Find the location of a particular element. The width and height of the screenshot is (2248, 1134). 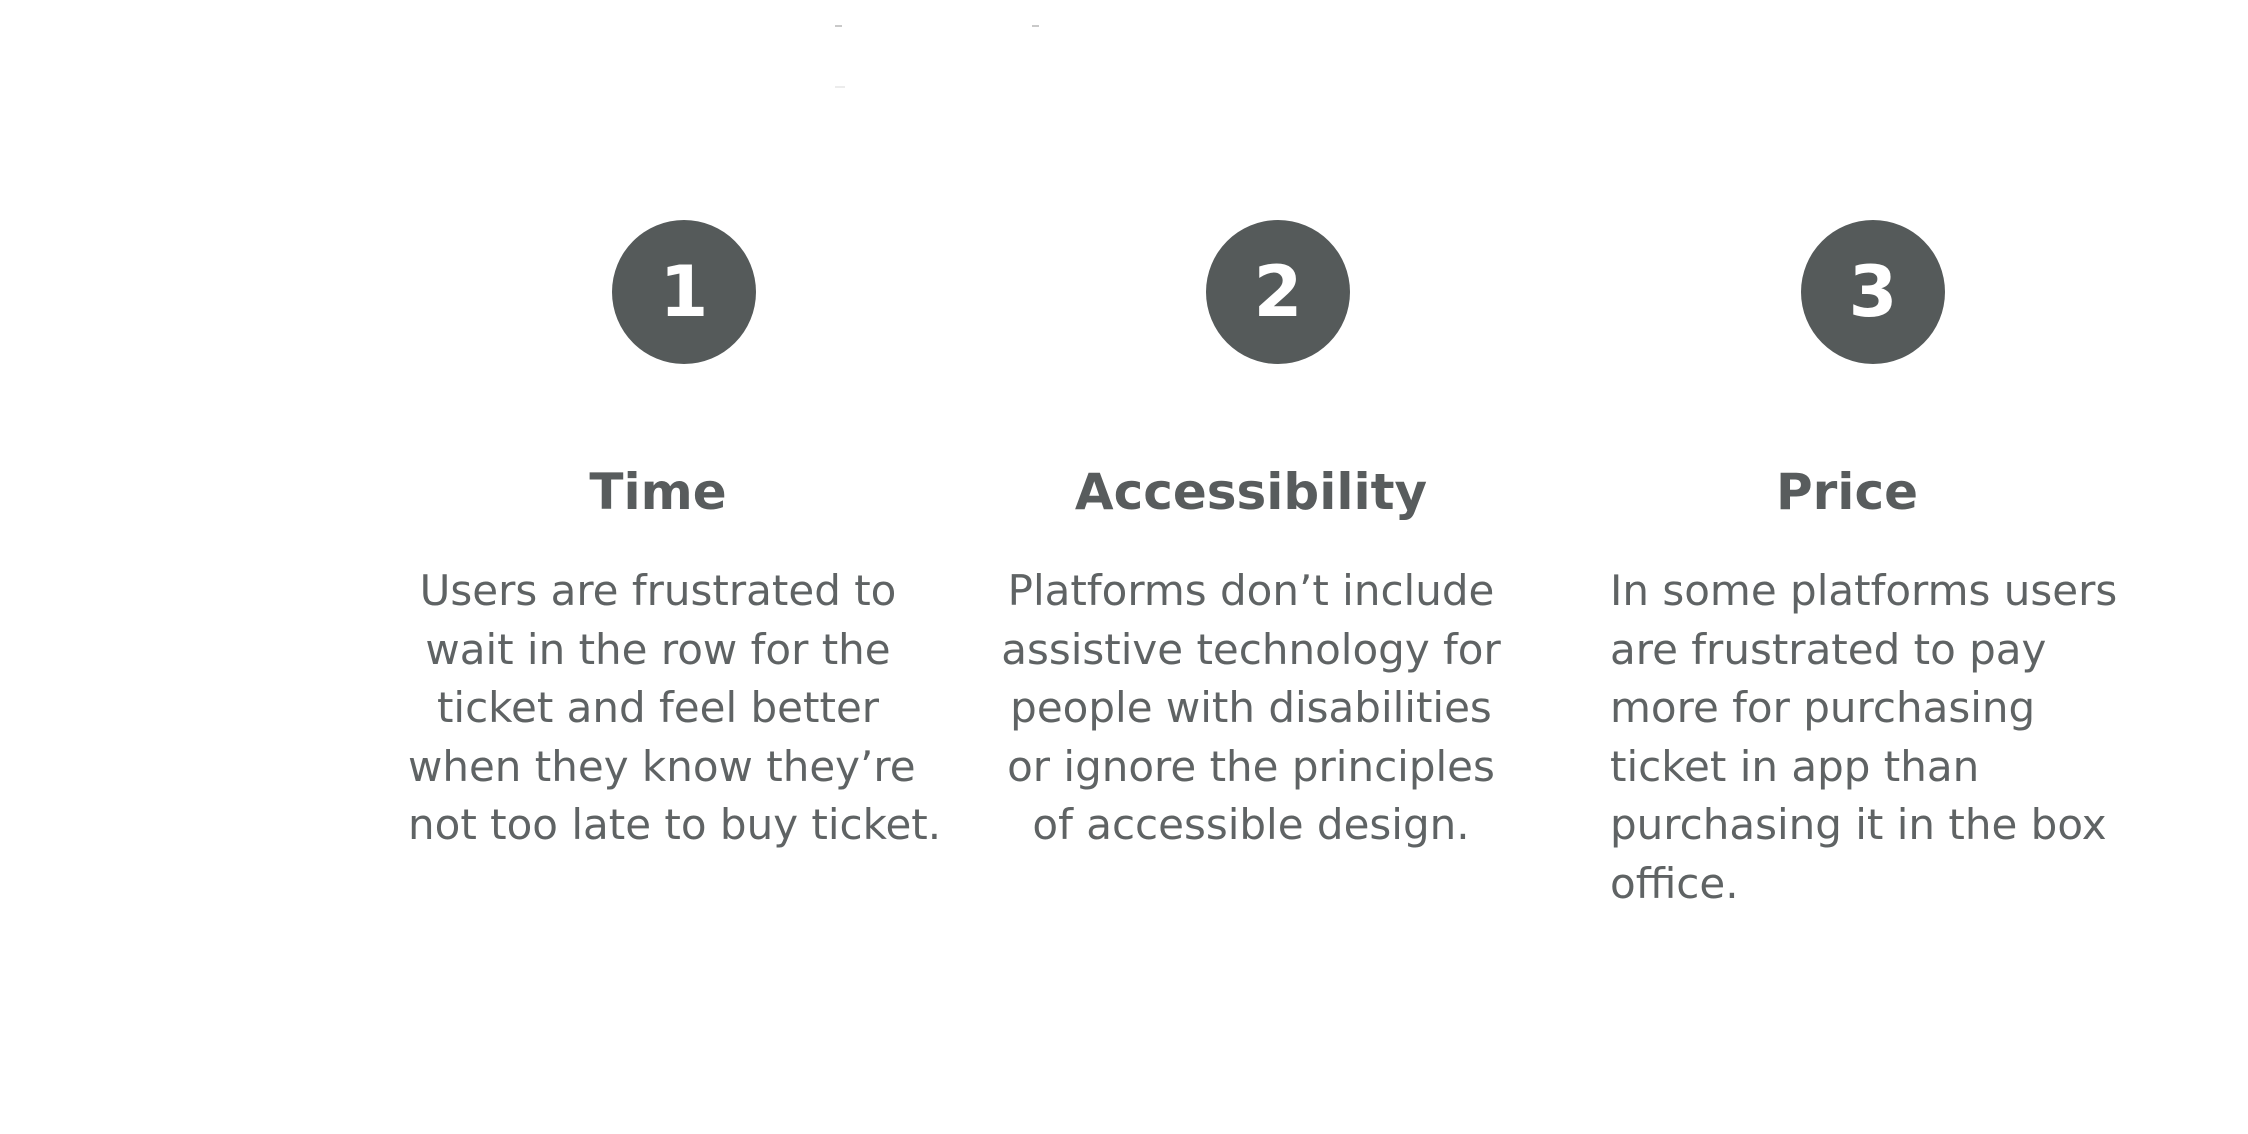

top-mark-faint is located at coordinates (840, 87).